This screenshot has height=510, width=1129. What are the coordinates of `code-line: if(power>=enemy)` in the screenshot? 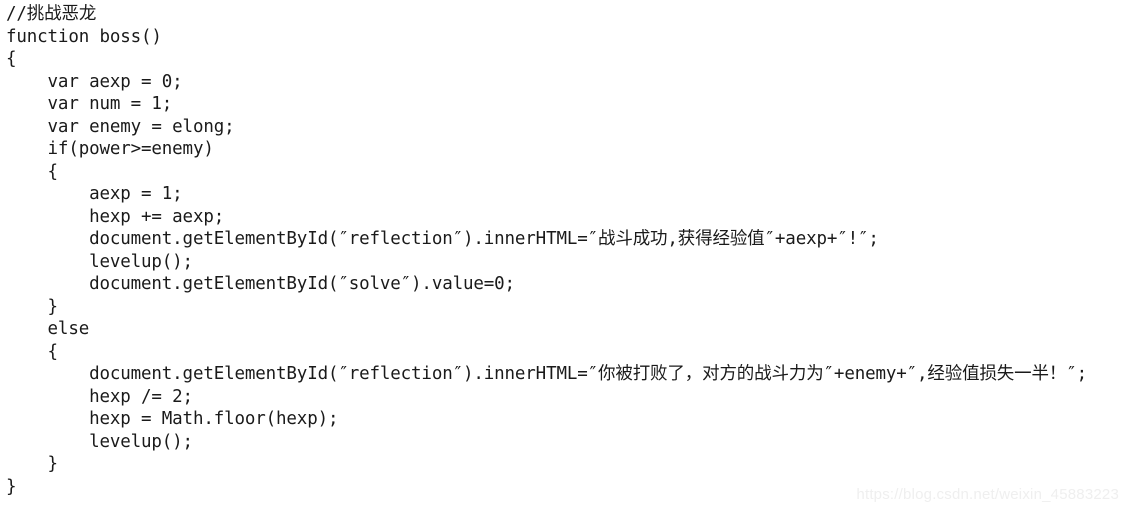 It's located at (110, 149).